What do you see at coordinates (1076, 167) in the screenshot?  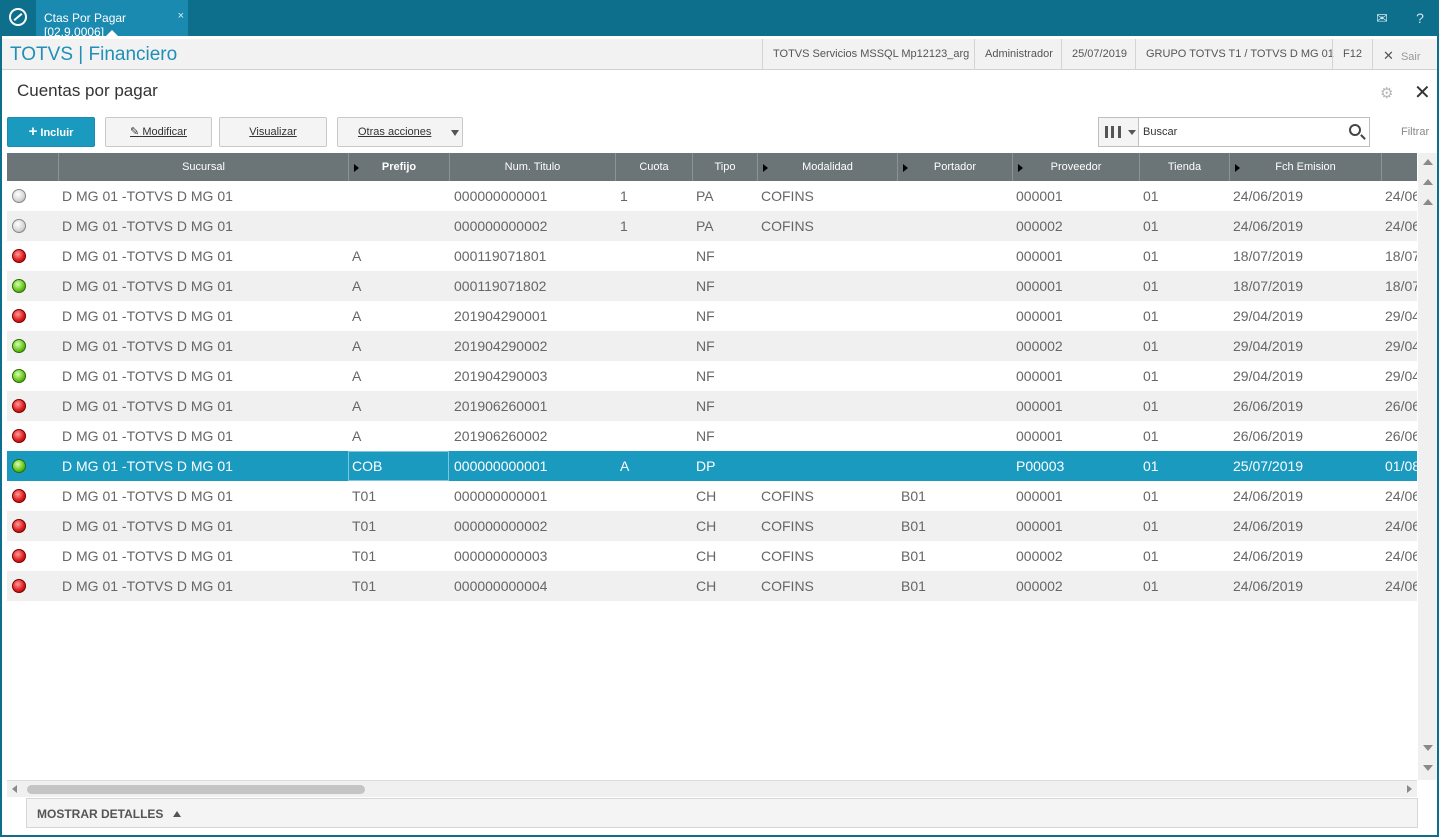 I see `col-proveedor: Proveedor` at bounding box center [1076, 167].